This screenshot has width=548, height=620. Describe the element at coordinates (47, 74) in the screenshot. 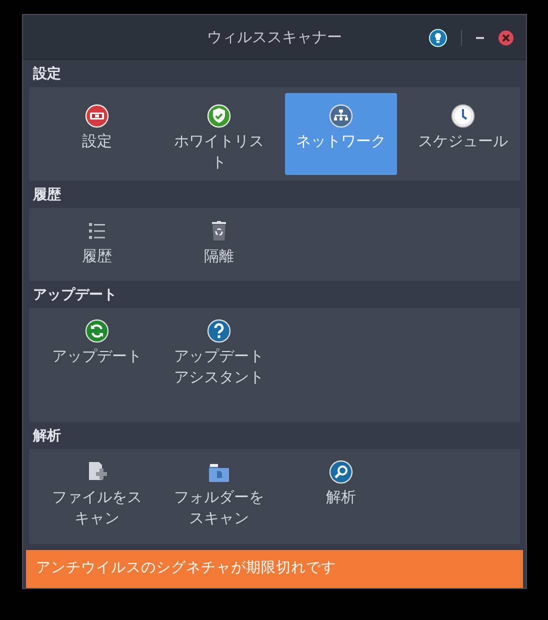

I see `section-heading: 設定` at that location.